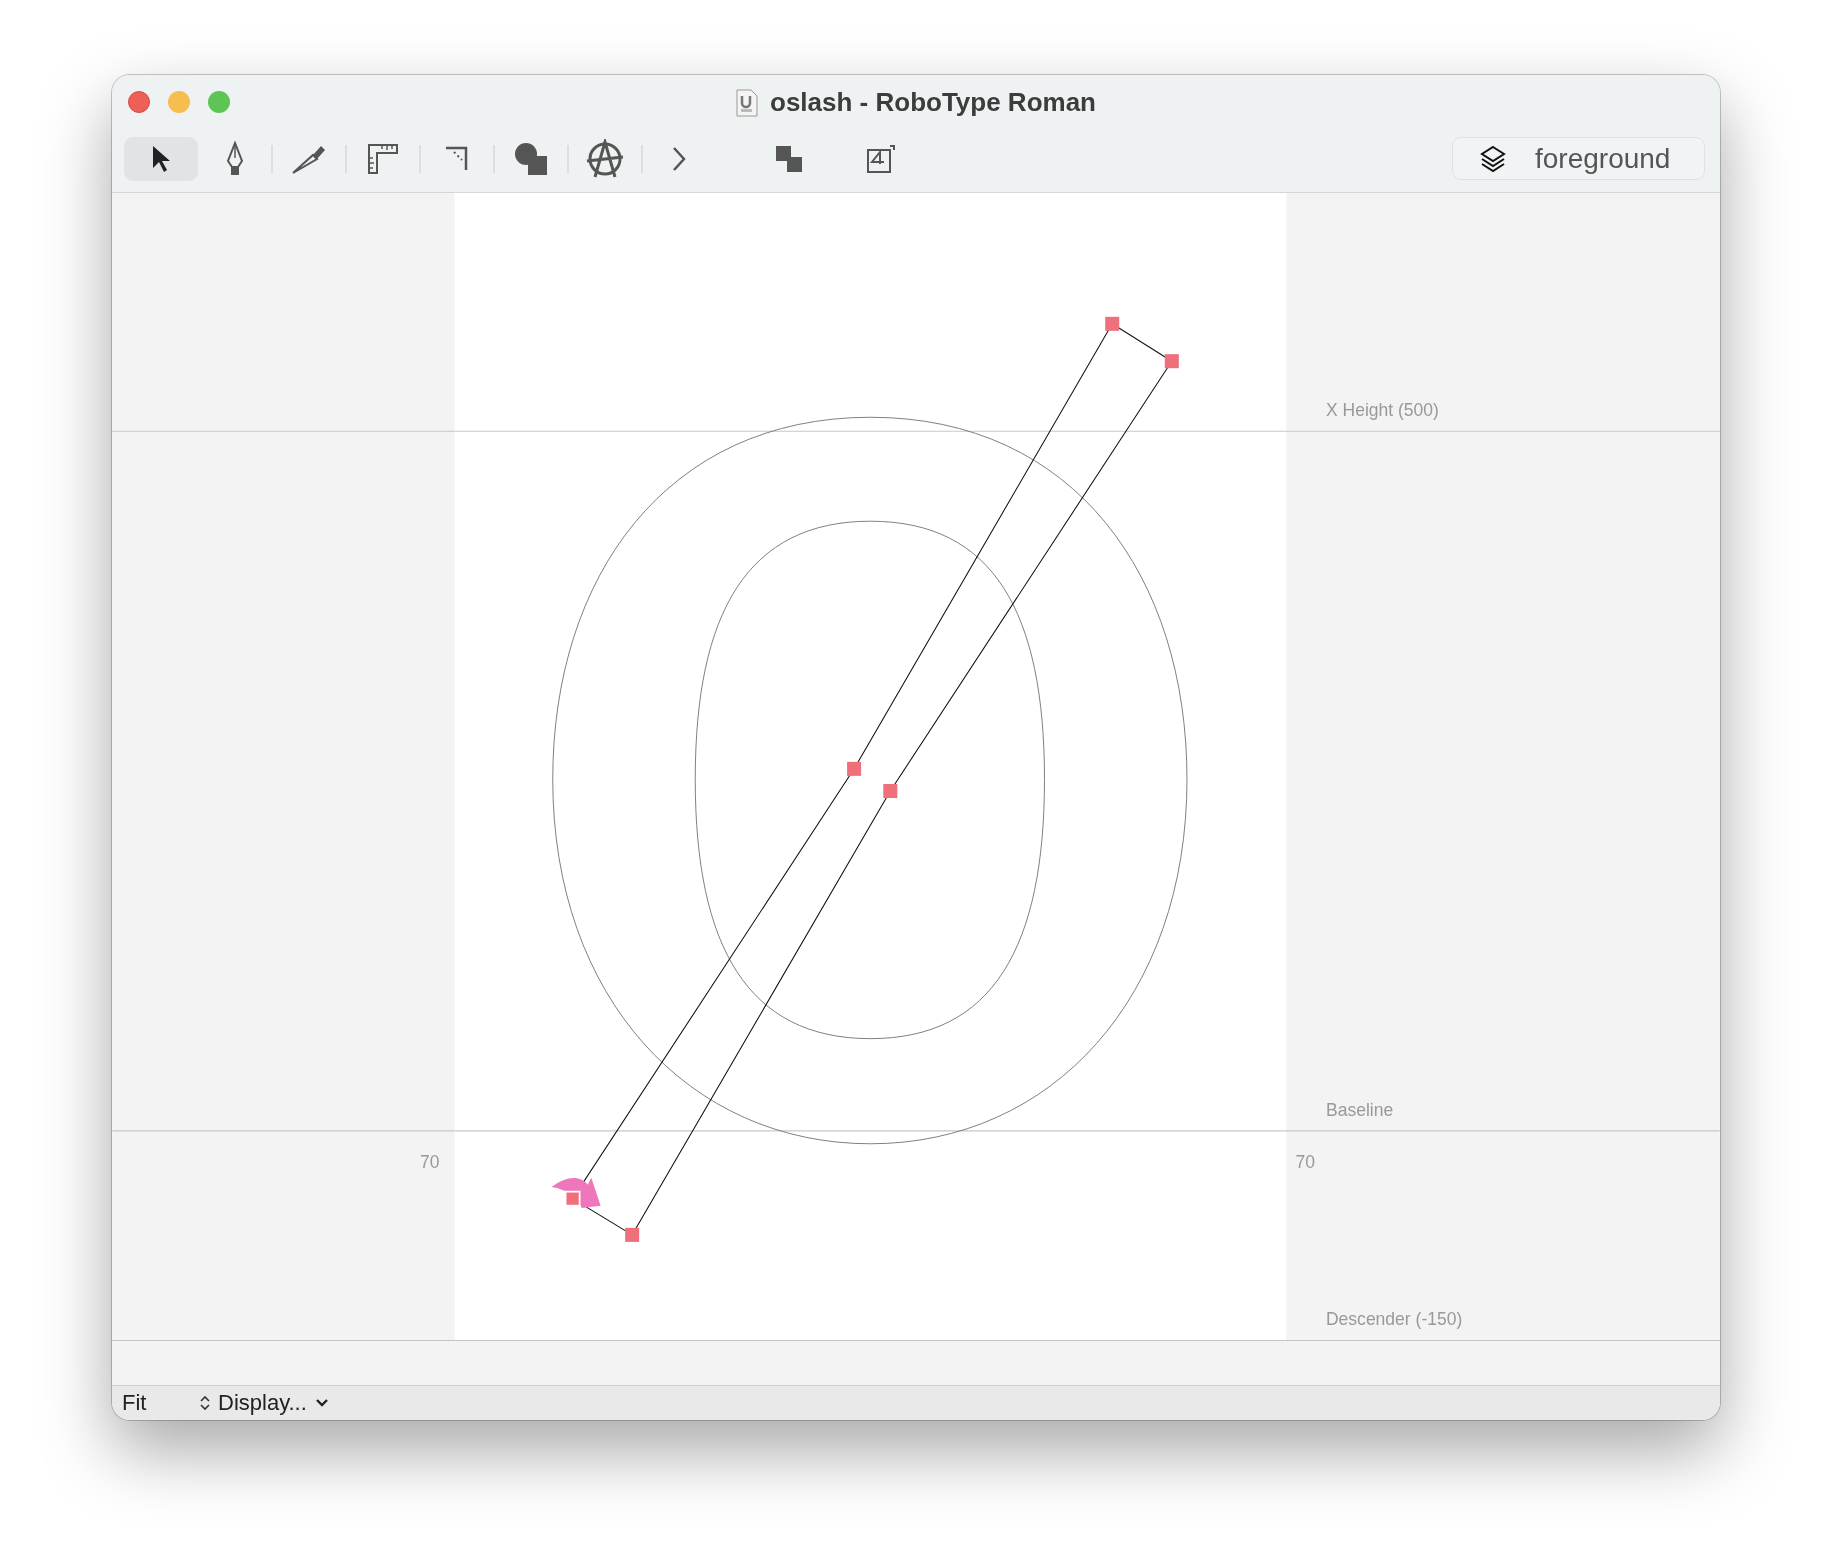 The width and height of the screenshot is (1832, 1568). I want to click on circle-a-icon, so click(605, 158).